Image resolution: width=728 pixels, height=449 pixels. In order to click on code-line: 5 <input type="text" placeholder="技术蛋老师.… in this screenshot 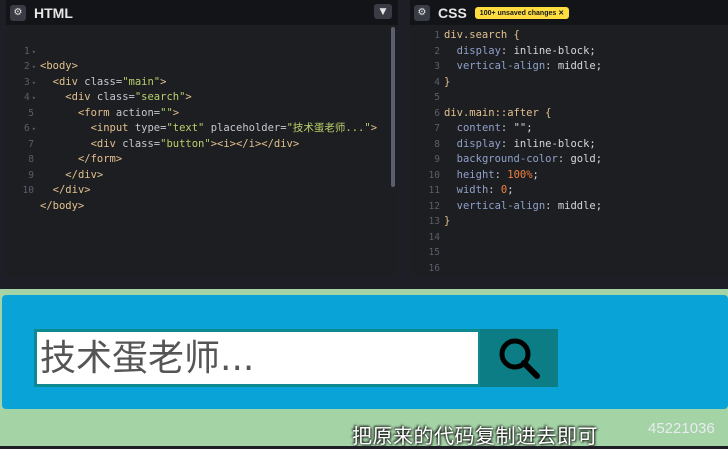, I will do `click(203, 121)`.